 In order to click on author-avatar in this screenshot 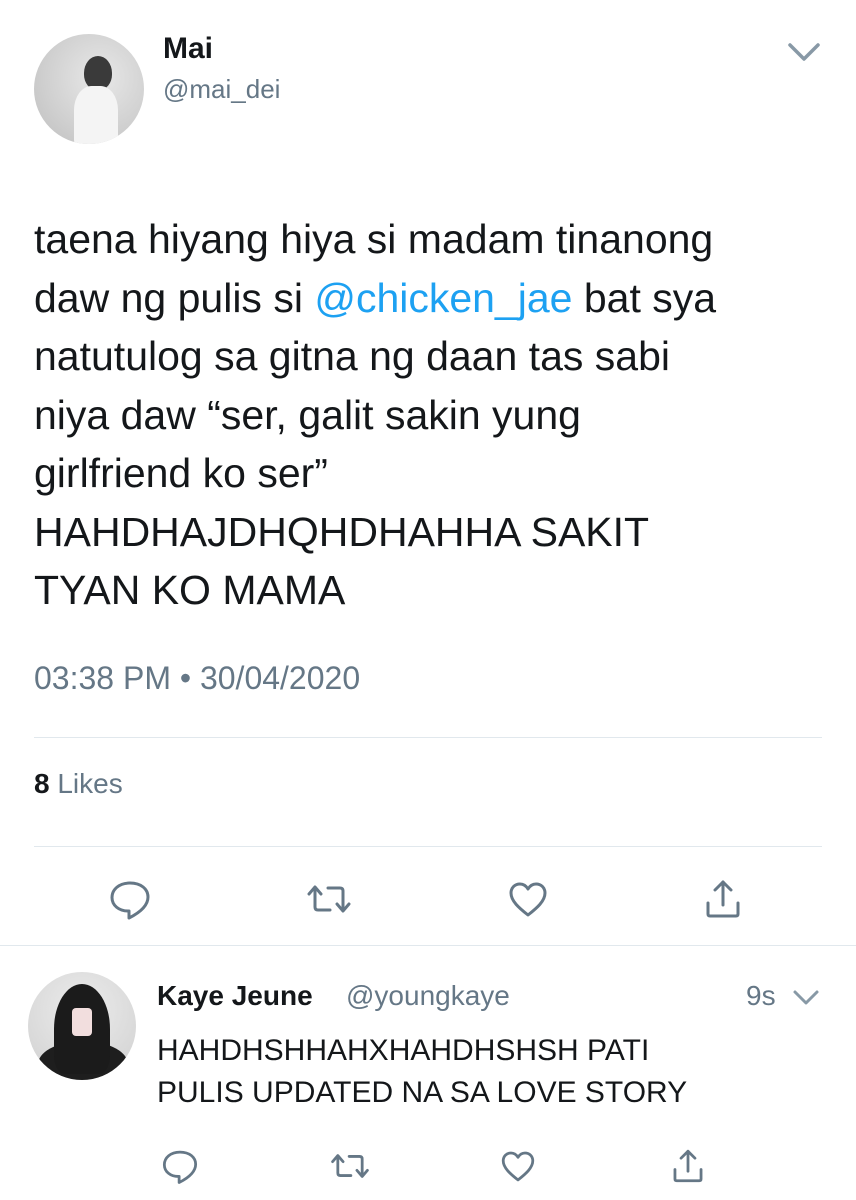, I will do `click(89, 89)`.